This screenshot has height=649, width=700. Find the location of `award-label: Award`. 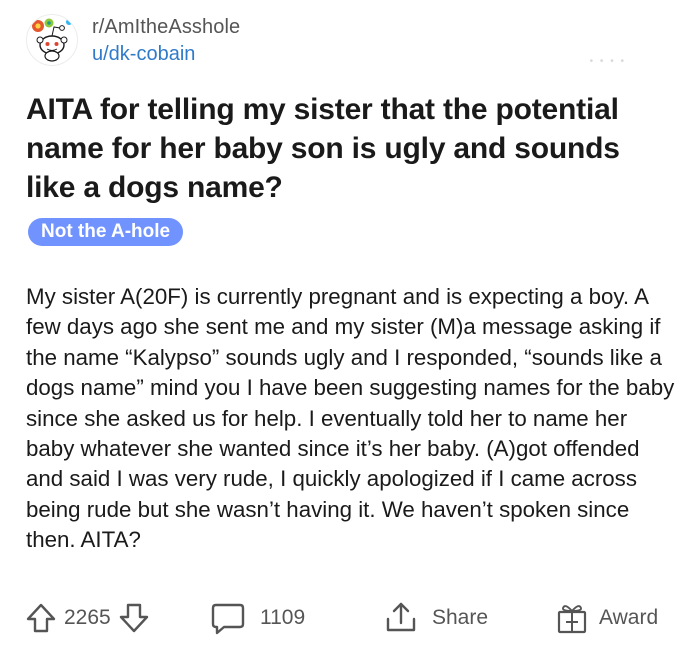

award-label: Award is located at coordinates (629, 617).